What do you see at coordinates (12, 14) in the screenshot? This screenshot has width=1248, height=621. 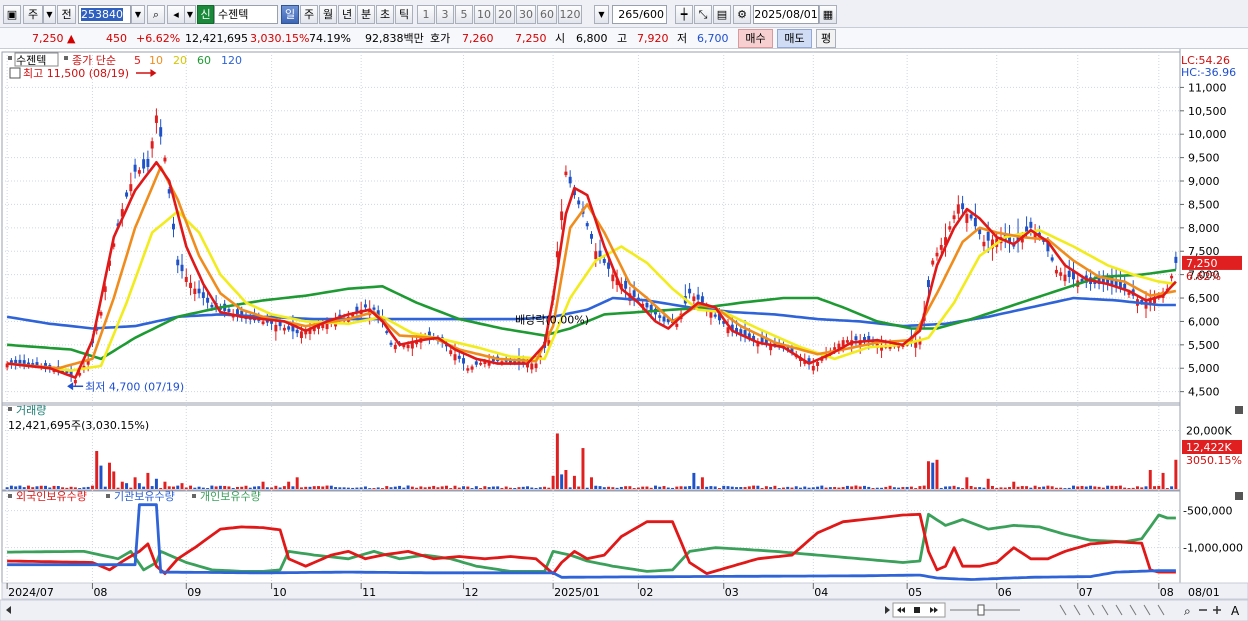 I see `panel-toggle-icon: ▣` at bounding box center [12, 14].